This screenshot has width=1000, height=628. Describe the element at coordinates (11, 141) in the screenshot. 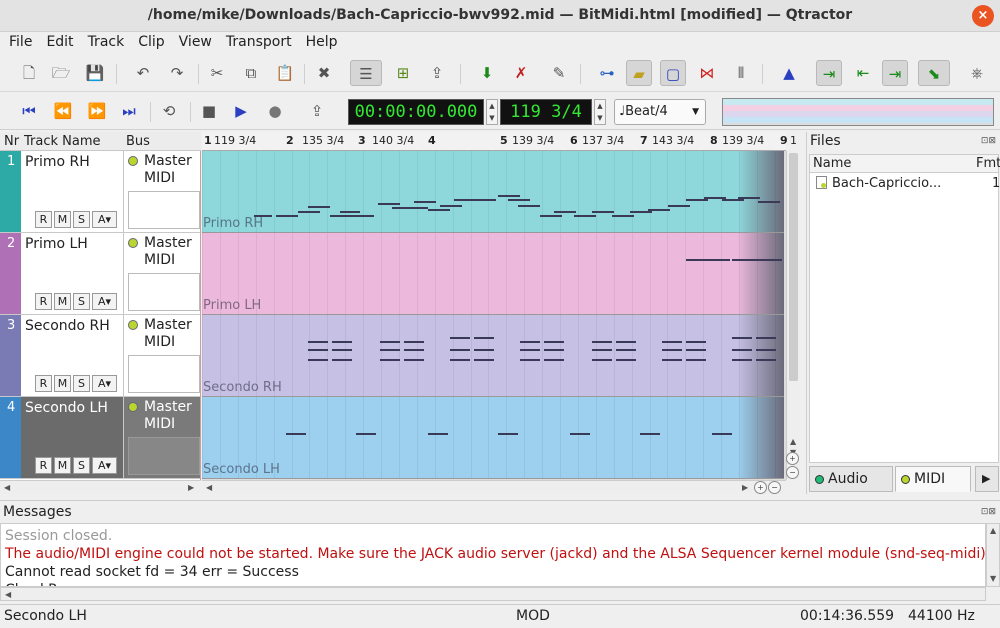

I see `header-nr: Nr` at that location.